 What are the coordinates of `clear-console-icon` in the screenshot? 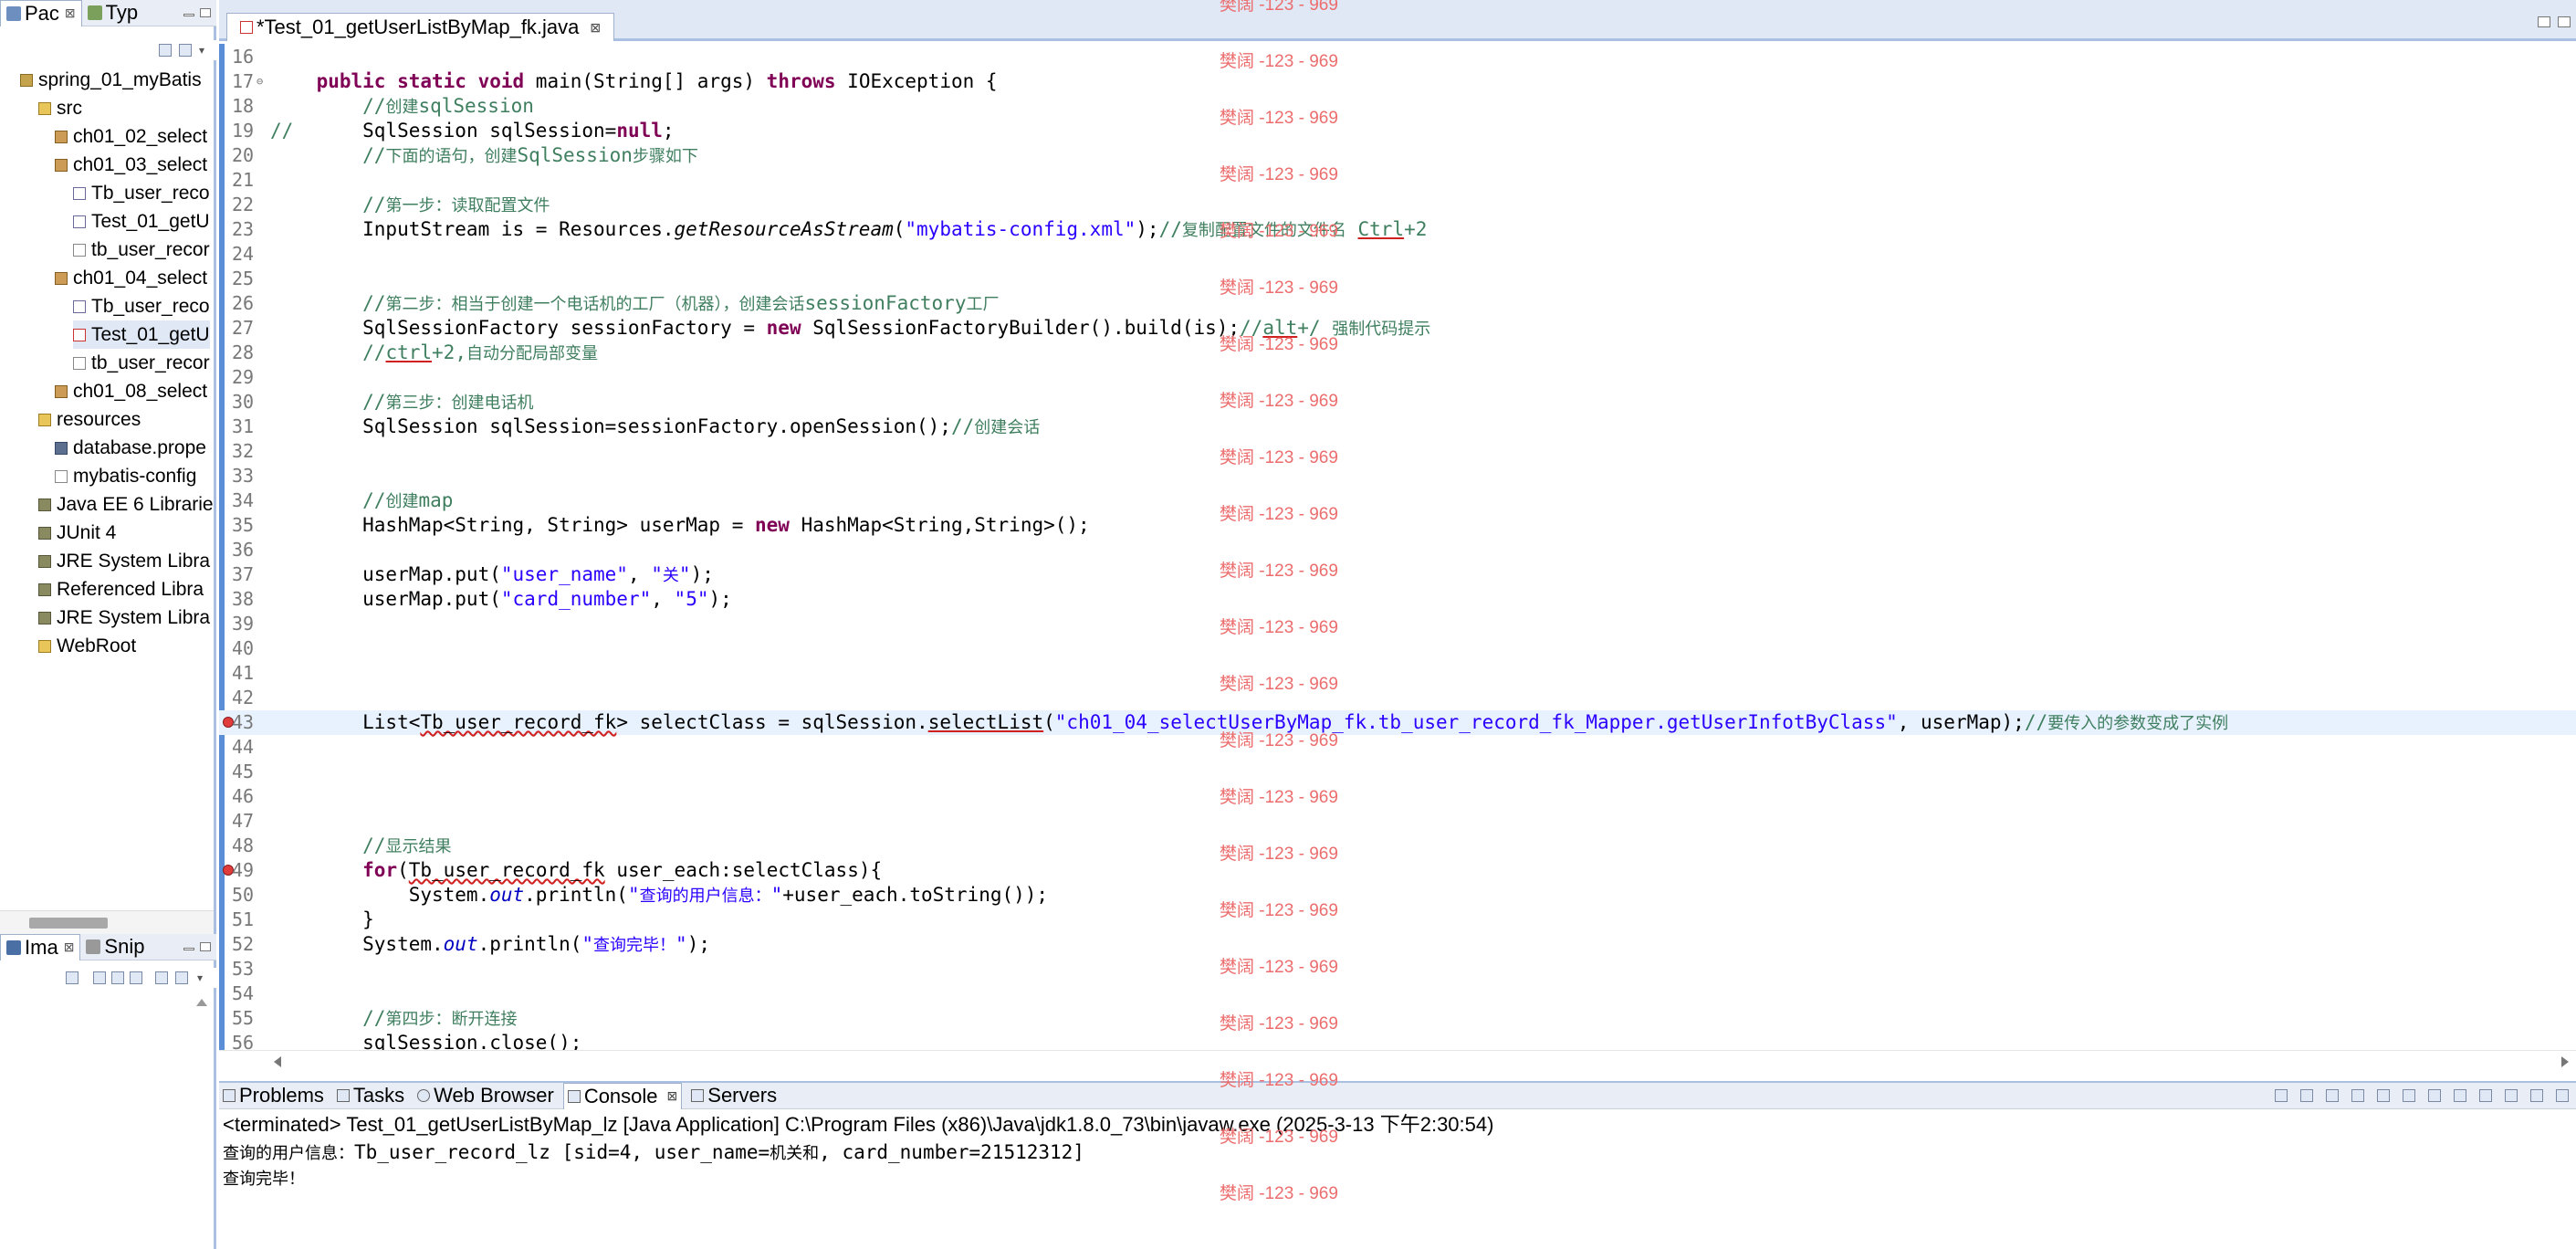 It's located at (2383, 1095).